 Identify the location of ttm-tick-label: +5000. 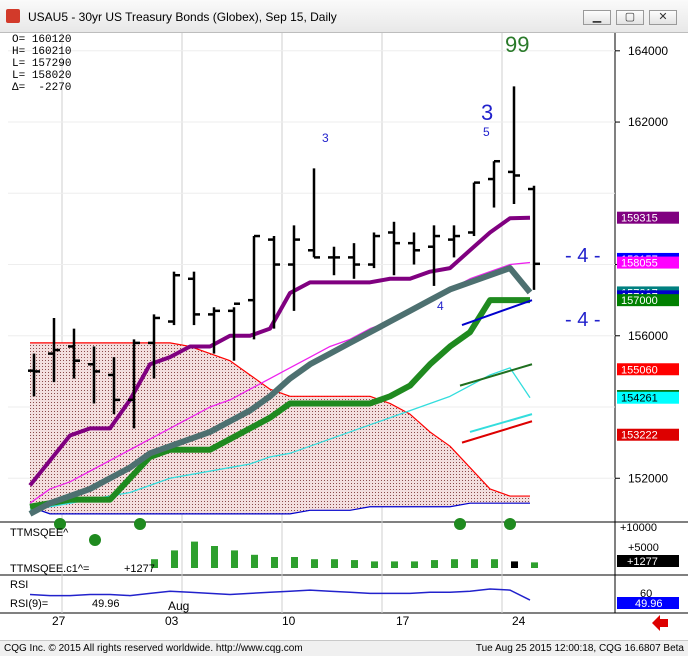
(643, 548).